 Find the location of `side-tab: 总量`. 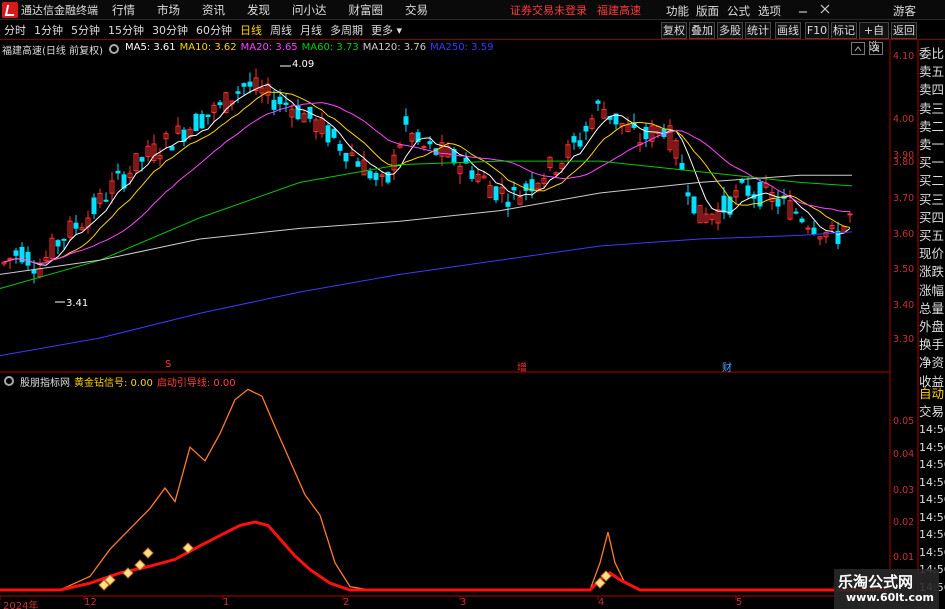

side-tab: 总量 is located at coordinates (932, 308).